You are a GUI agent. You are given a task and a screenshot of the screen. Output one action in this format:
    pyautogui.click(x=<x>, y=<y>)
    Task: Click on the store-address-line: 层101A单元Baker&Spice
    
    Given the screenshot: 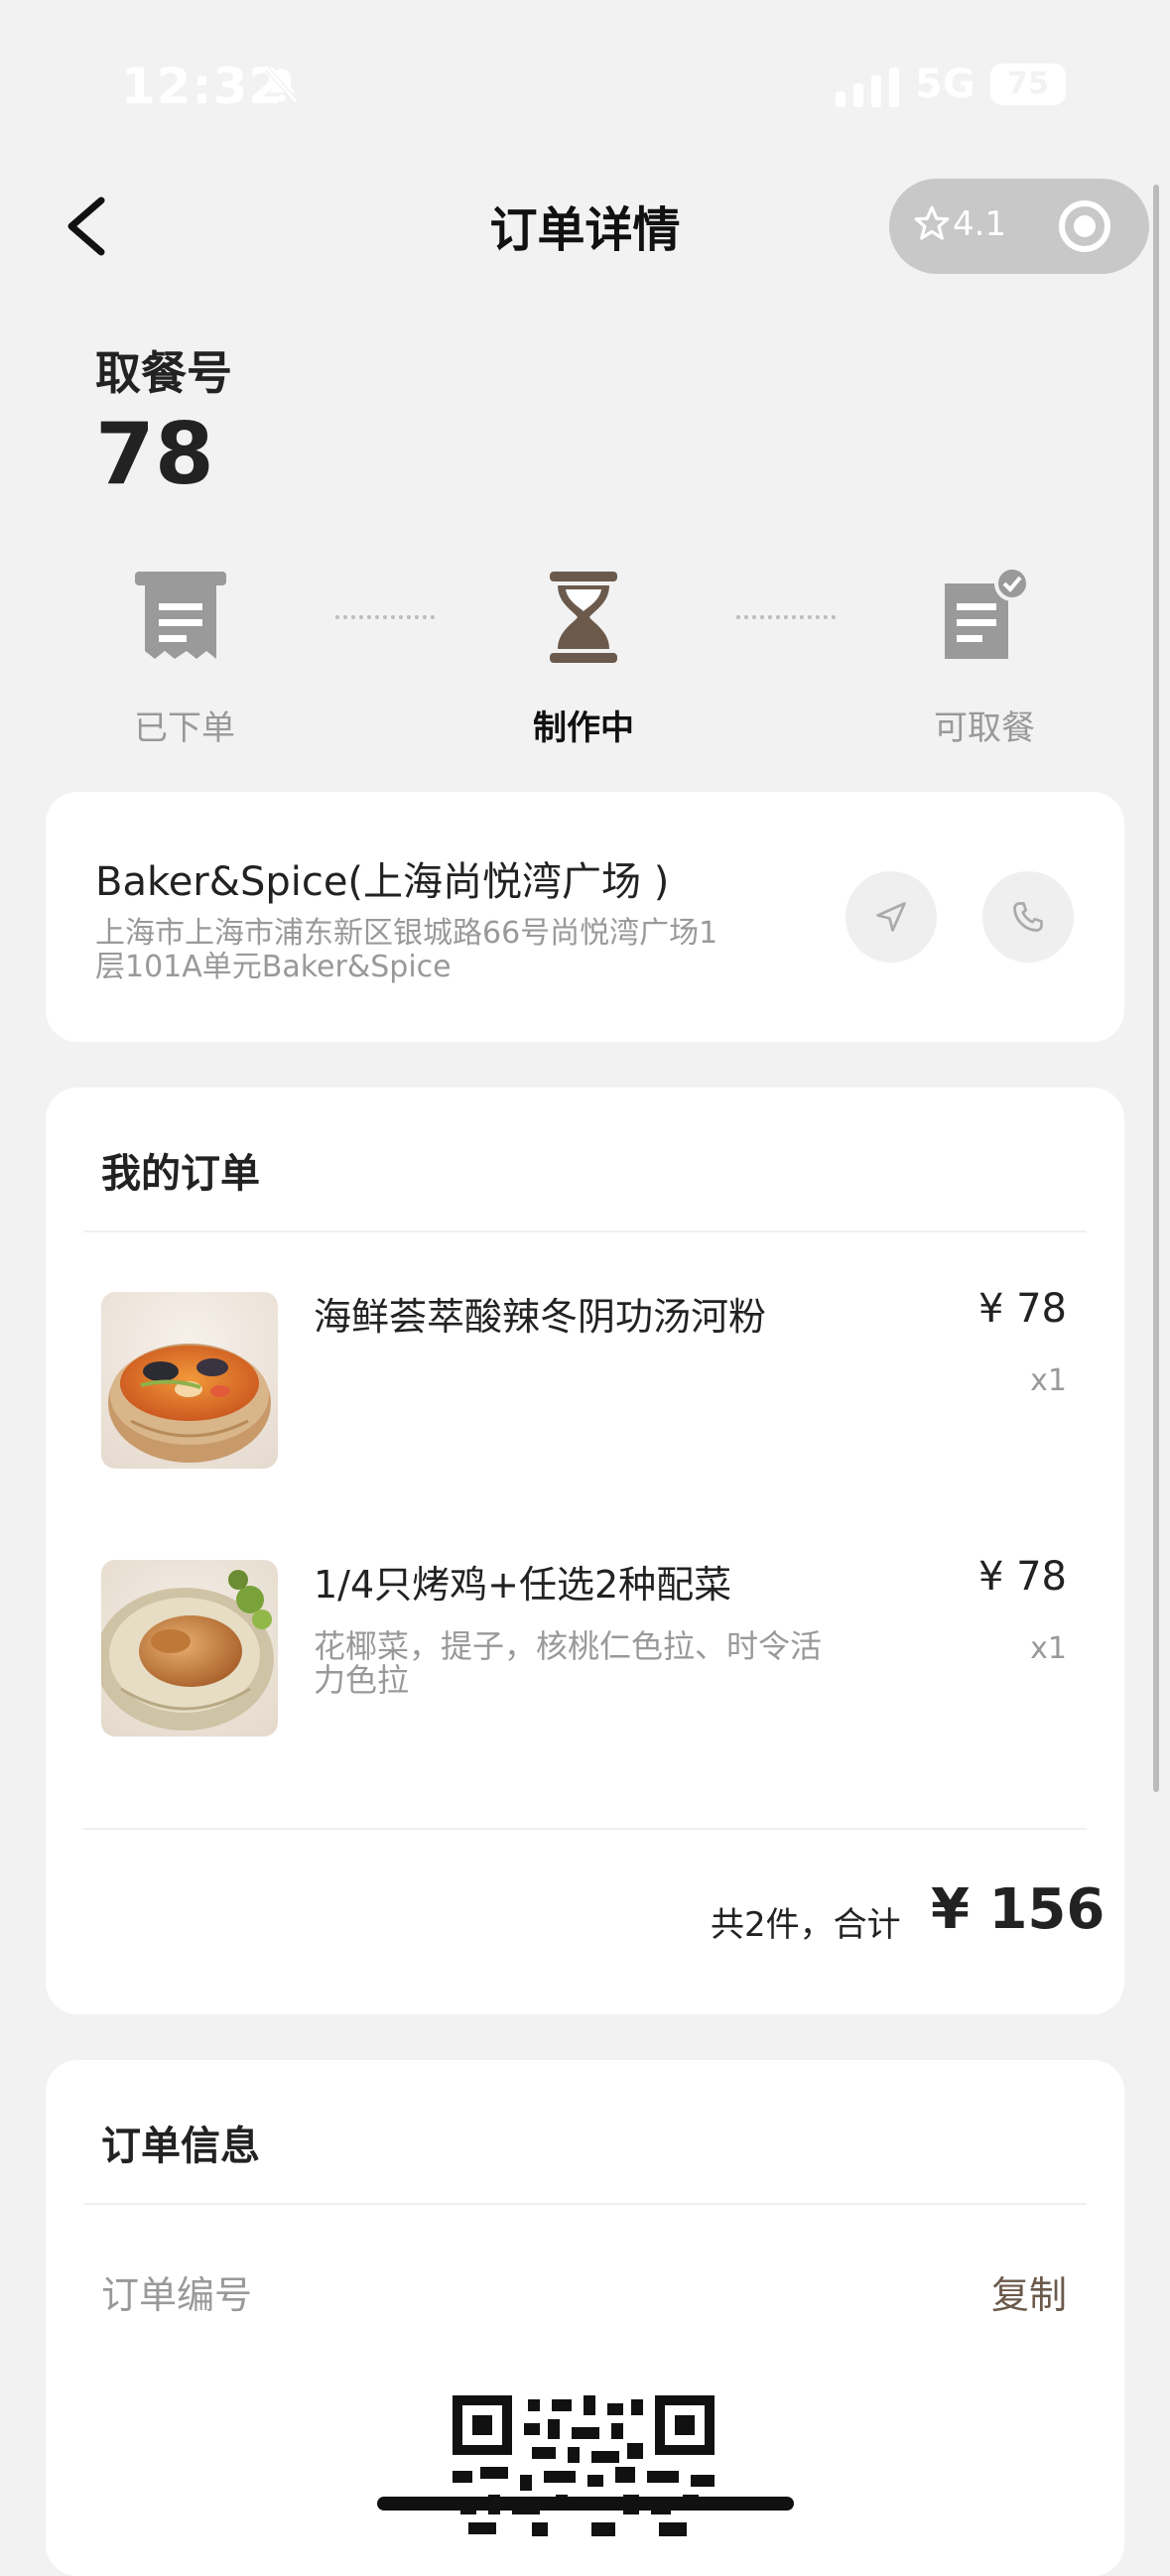 What is the action you would take?
    pyautogui.click(x=273, y=967)
    